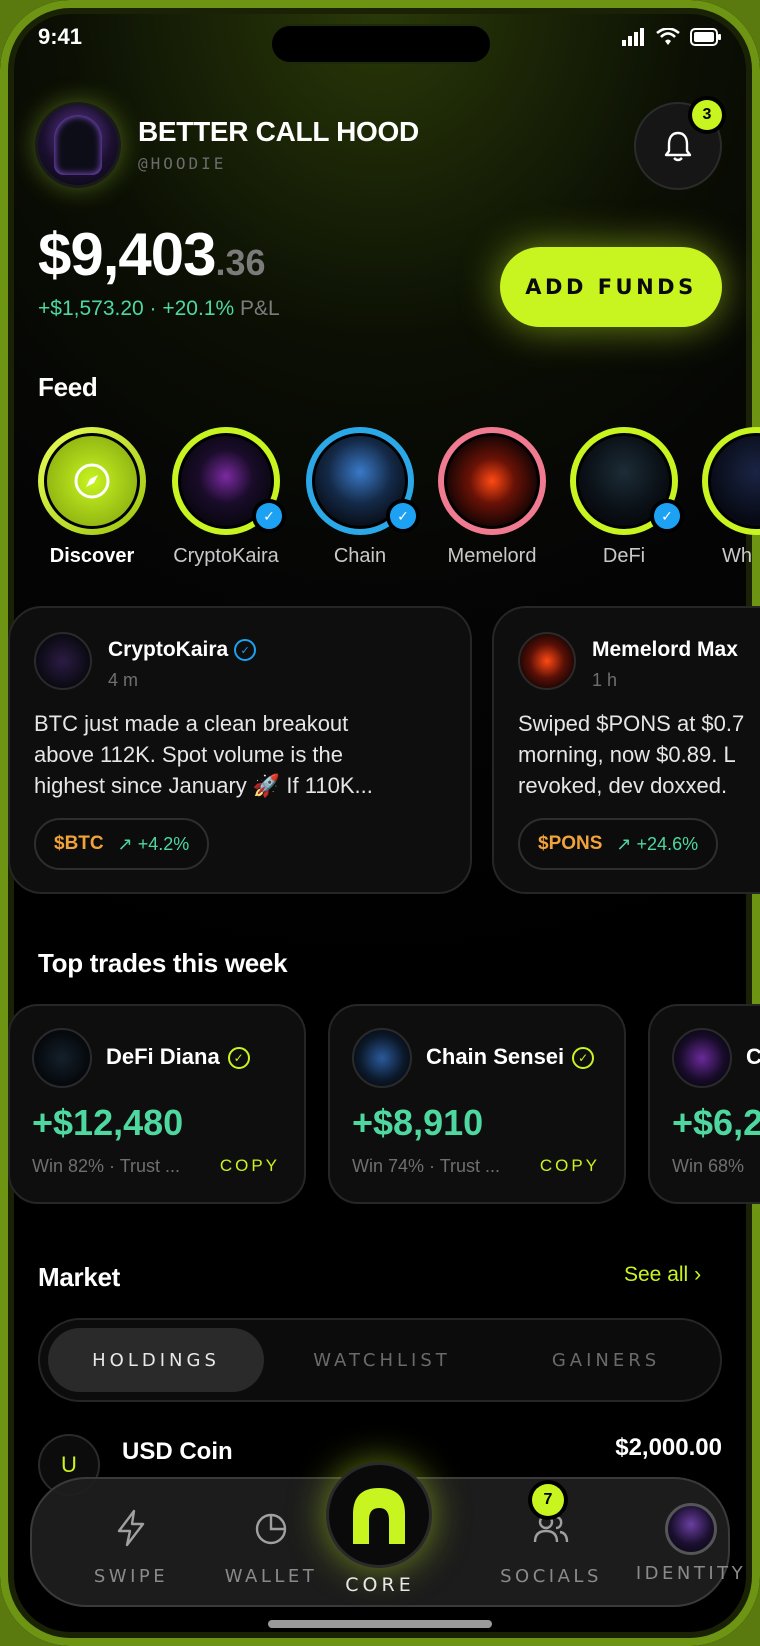 This screenshot has height=1646, width=760. I want to click on balance-cents: .36, so click(240, 262).